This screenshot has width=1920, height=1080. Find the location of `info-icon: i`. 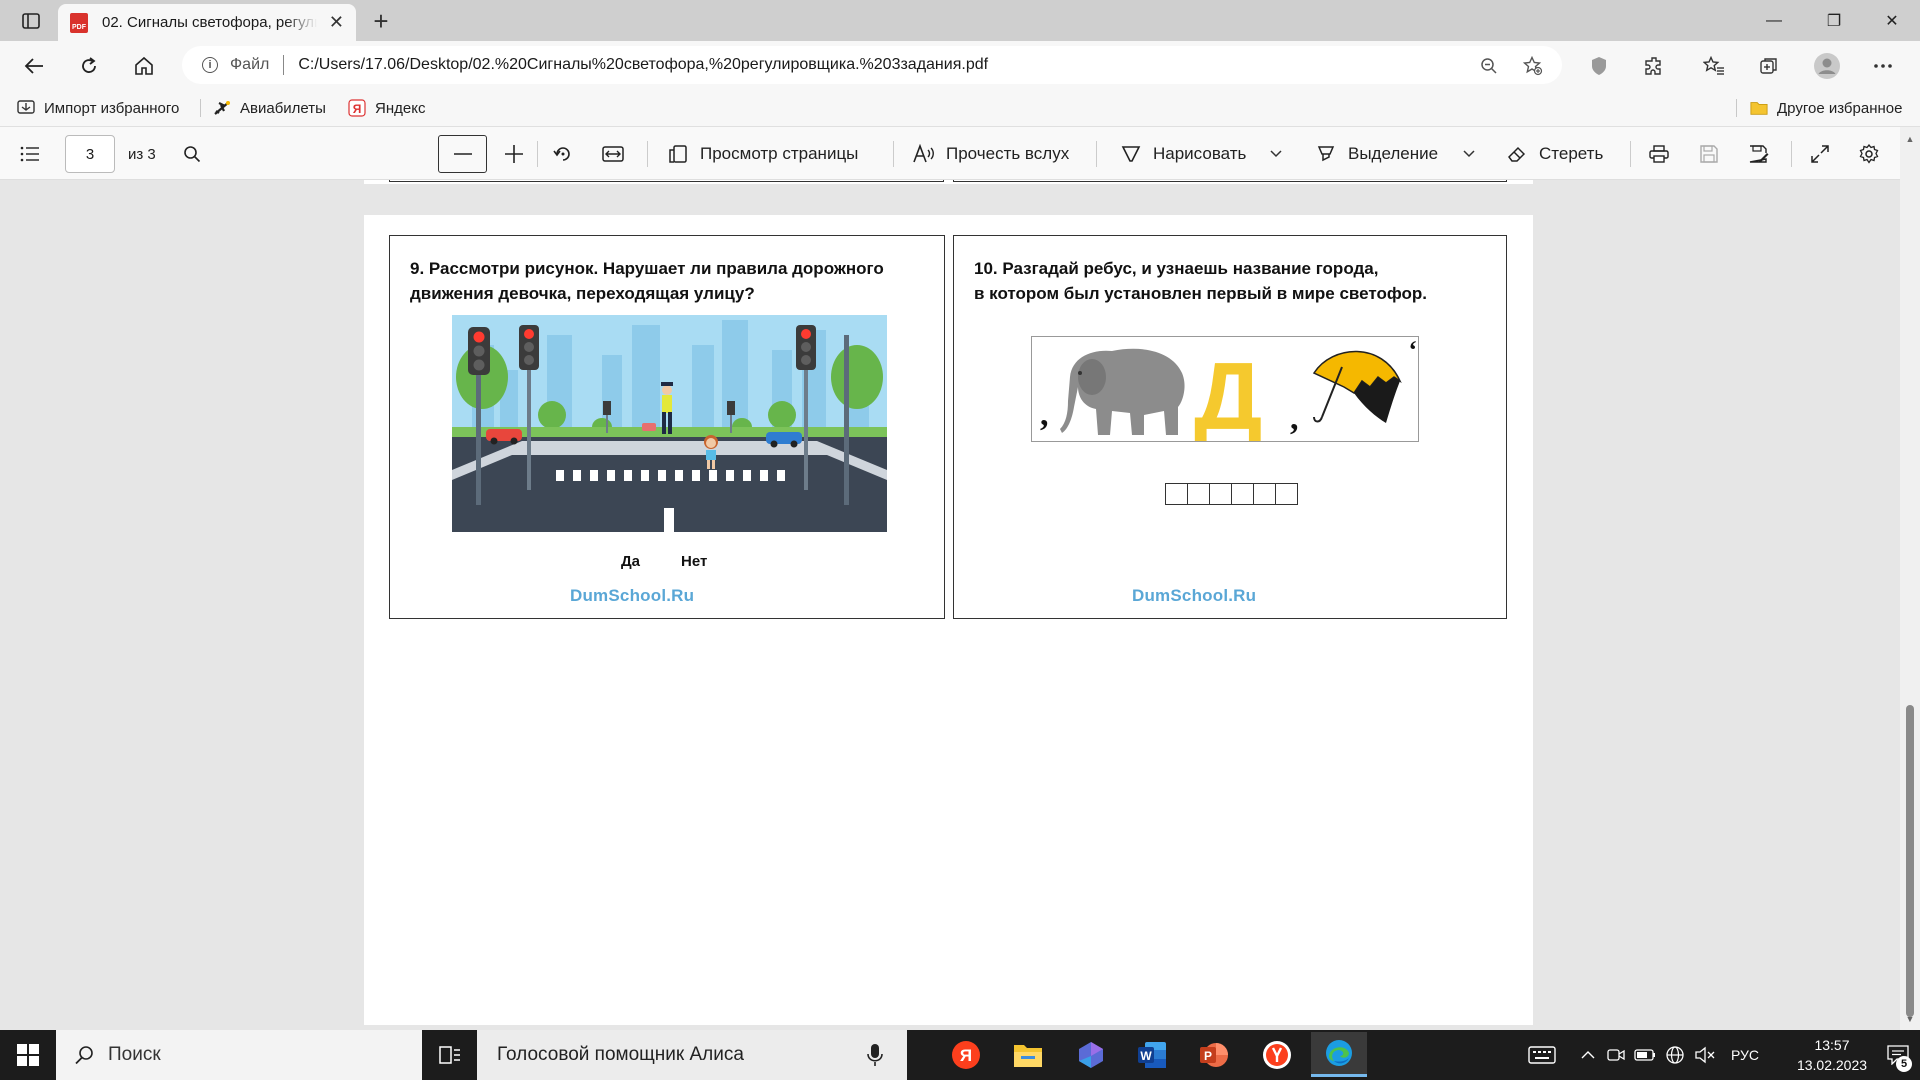

info-icon: i is located at coordinates (210, 65).